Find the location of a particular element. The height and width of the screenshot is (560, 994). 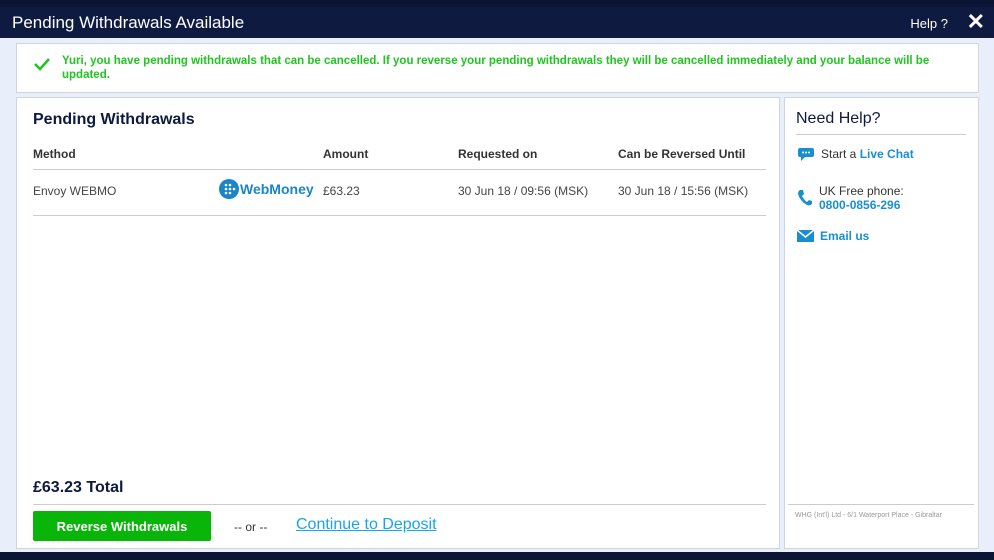

phone-number: 0800-0856-296 is located at coordinates (859, 205).